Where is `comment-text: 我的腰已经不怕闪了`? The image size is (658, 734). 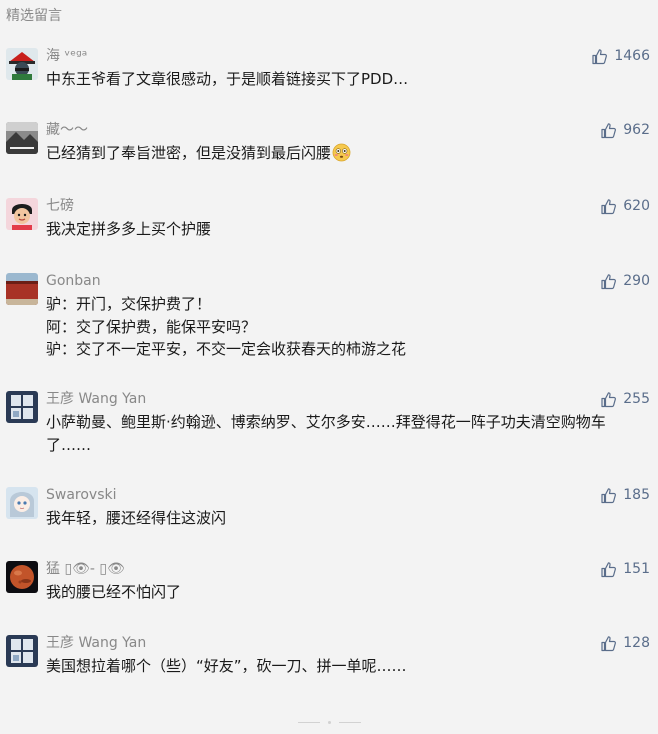 comment-text: 我的腰已经不怕闪了 is located at coordinates (346, 592).